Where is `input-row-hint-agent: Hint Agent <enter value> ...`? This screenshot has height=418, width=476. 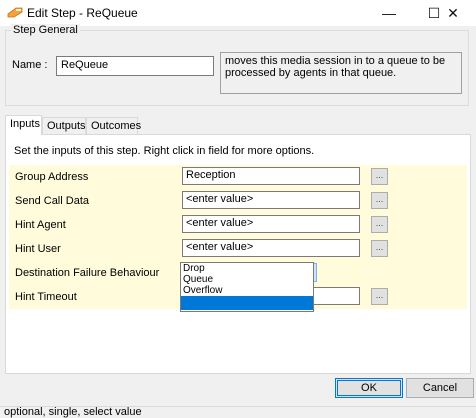
input-row-hint-agent: Hint Agent <enter value> ... is located at coordinates (238, 225).